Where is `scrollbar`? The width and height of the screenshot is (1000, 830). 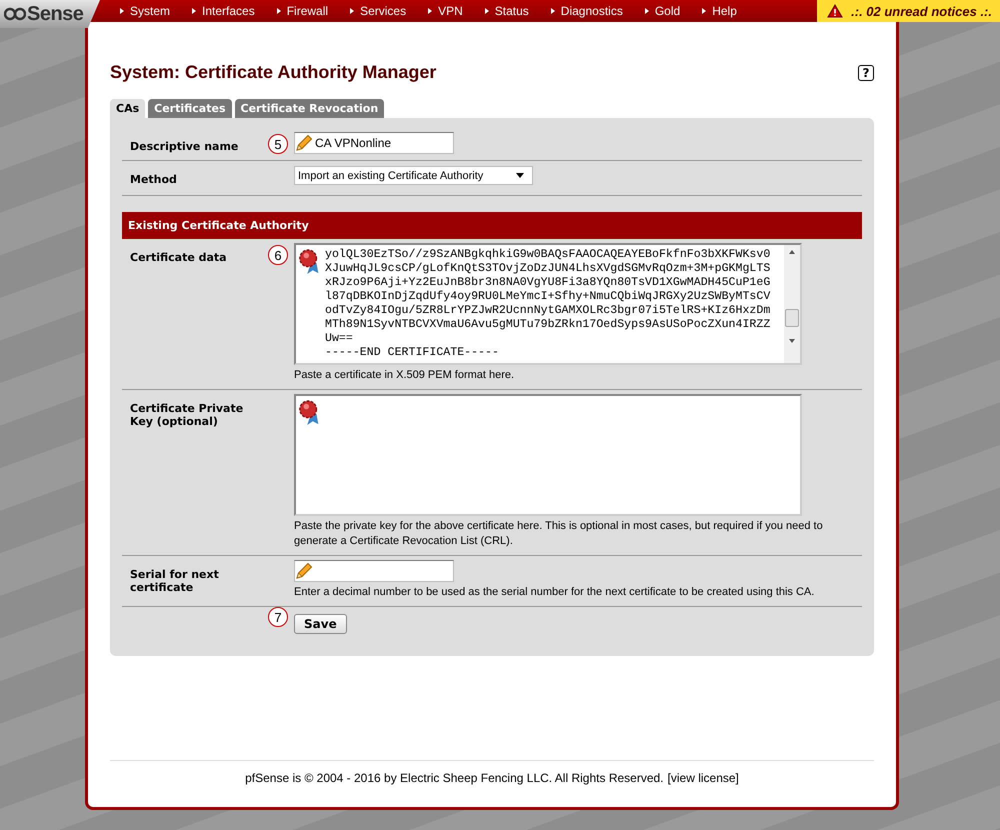
scrollbar is located at coordinates (792, 304).